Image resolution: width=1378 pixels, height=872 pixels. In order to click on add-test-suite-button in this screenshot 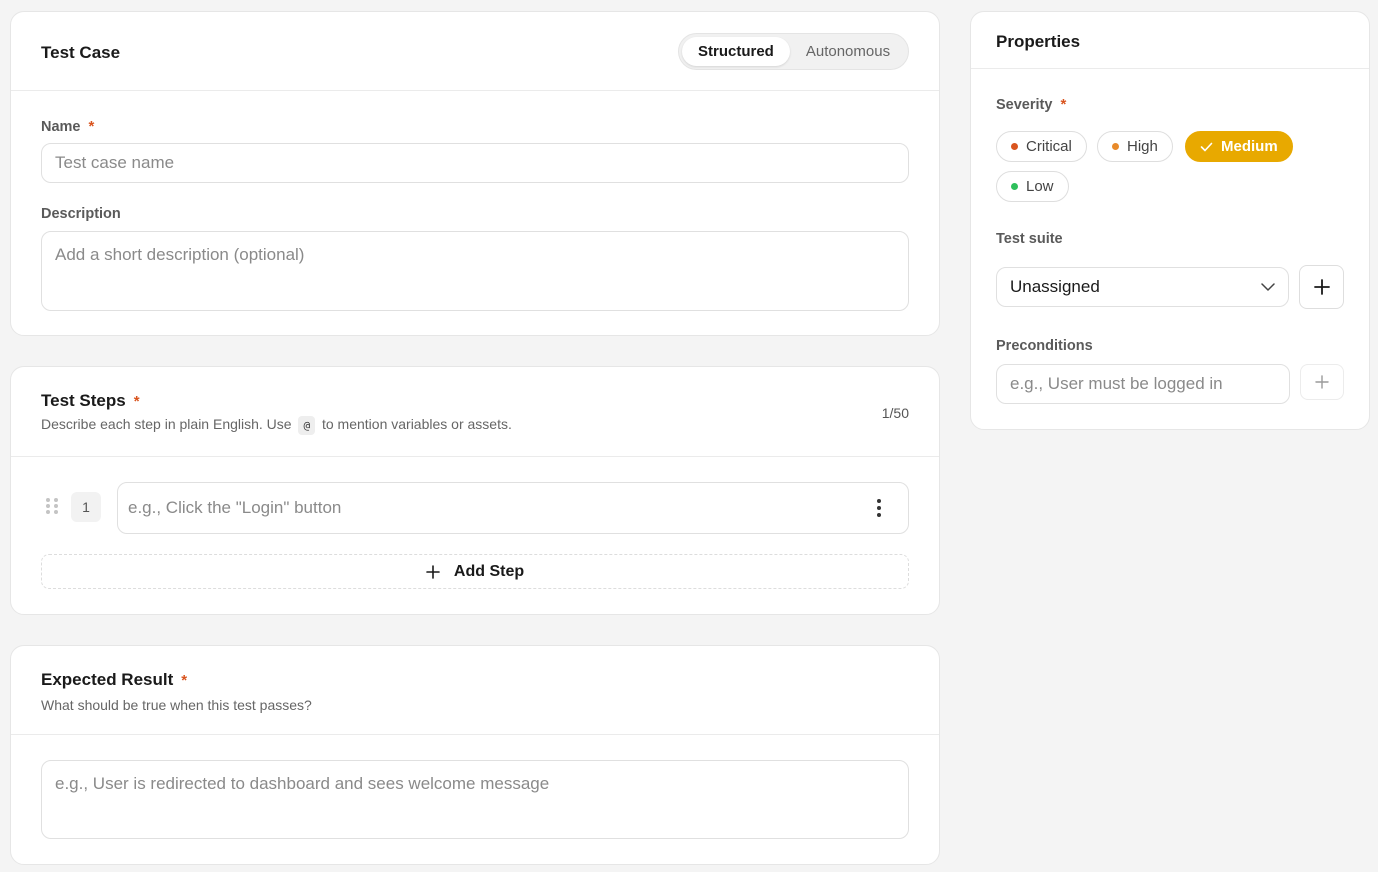, I will do `click(1321, 287)`.